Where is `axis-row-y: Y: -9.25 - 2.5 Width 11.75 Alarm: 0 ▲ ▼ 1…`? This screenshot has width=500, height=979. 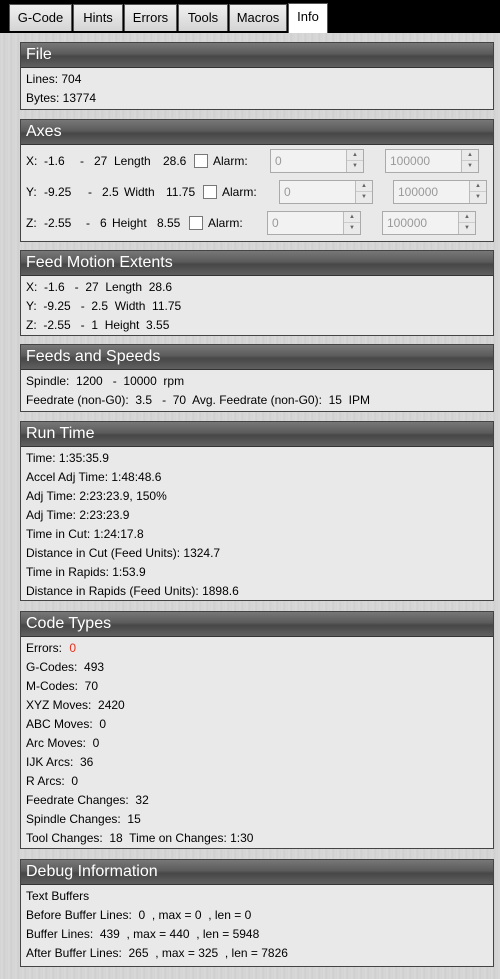 axis-row-y: Y: -9.25 - 2.5 Width 11.75 Alarm: 0 ▲ ▼ 1… is located at coordinates (257, 192).